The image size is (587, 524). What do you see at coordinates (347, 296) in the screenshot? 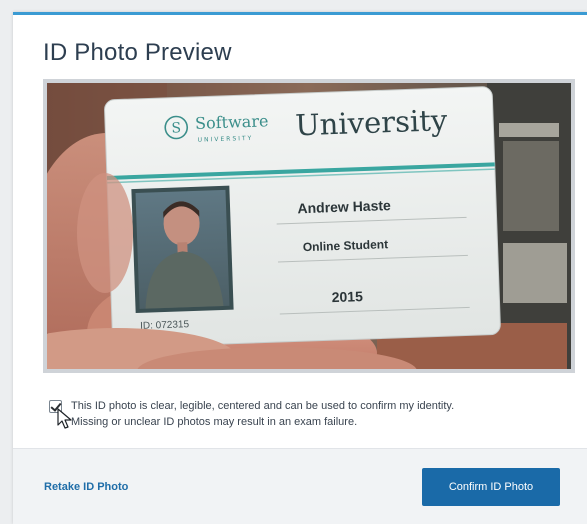
I see `card-year-text: 2015` at bounding box center [347, 296].